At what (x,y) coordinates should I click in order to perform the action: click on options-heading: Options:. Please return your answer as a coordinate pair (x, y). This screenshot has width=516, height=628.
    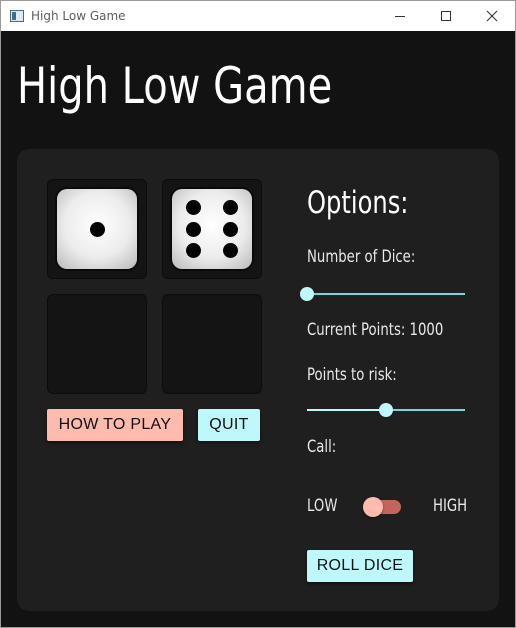
    Looking at the image, I should click on (358, 203).